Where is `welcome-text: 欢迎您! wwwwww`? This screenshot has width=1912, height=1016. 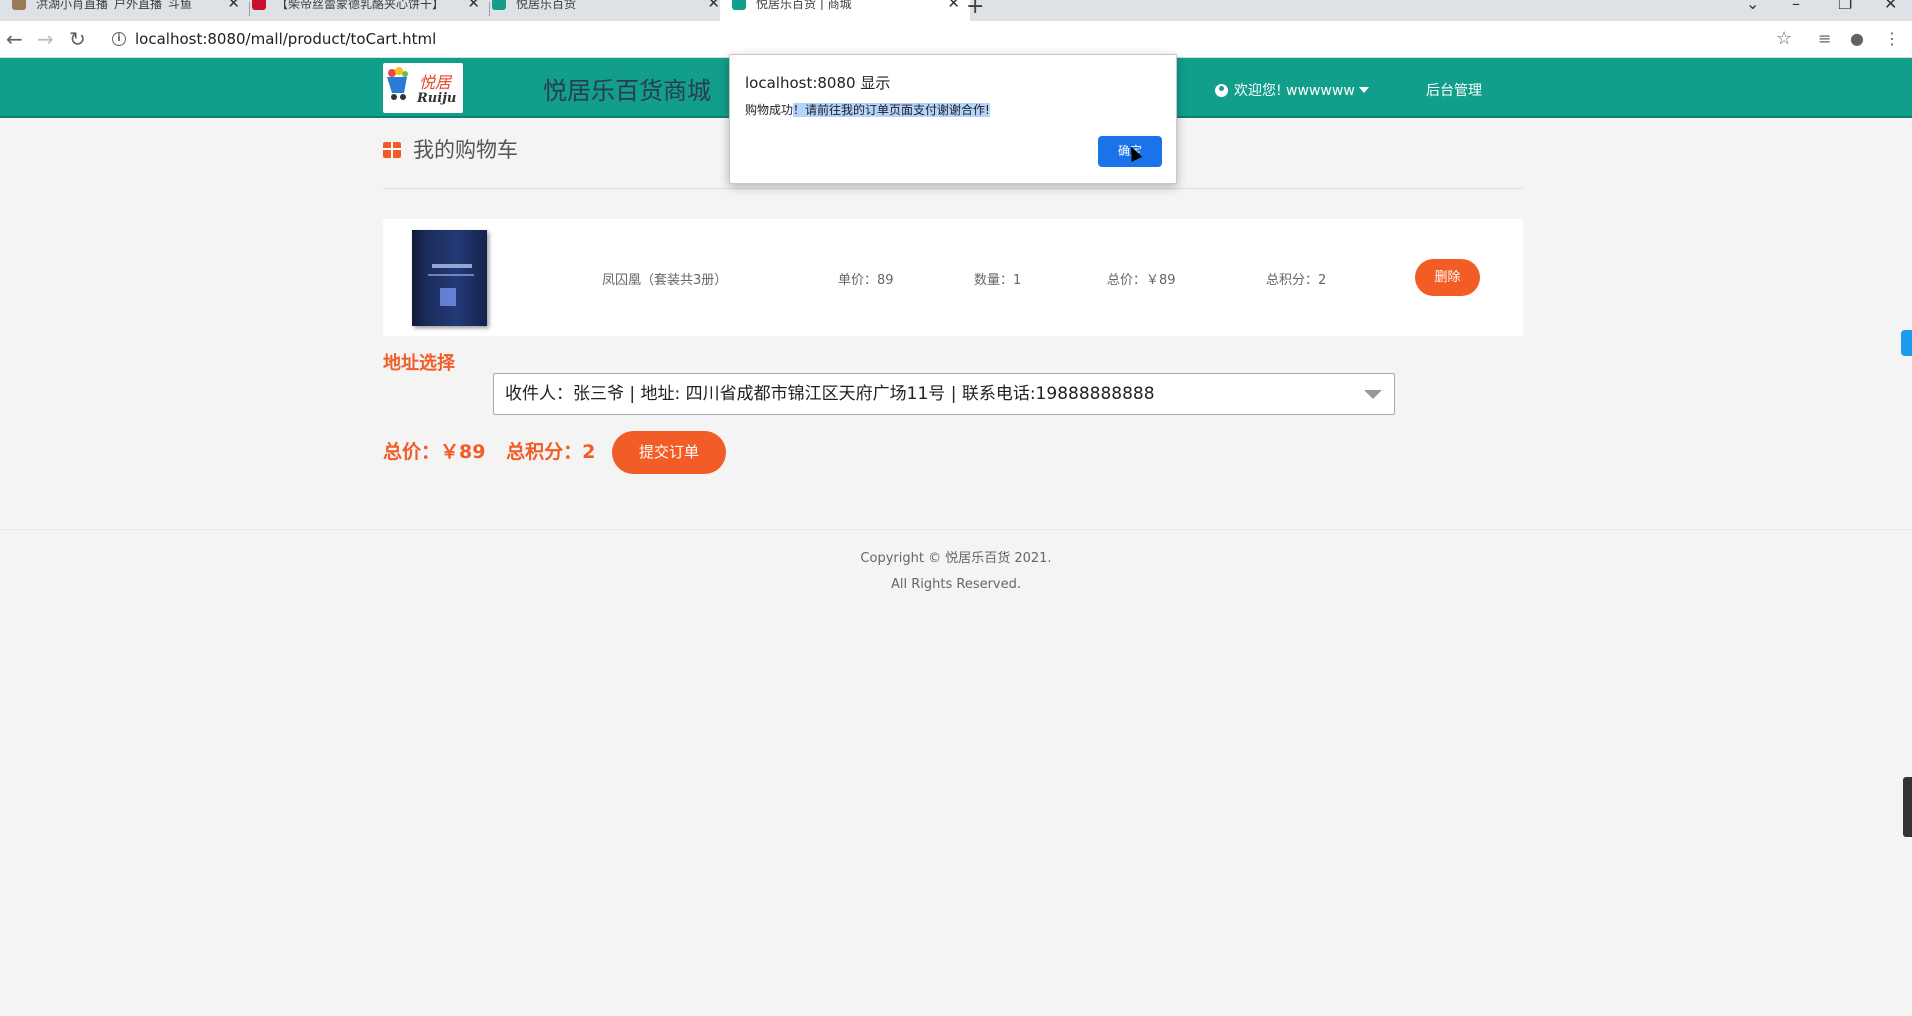
welcome-text: 欢迎您! wwwwww is located at coordinates (1294, 91).